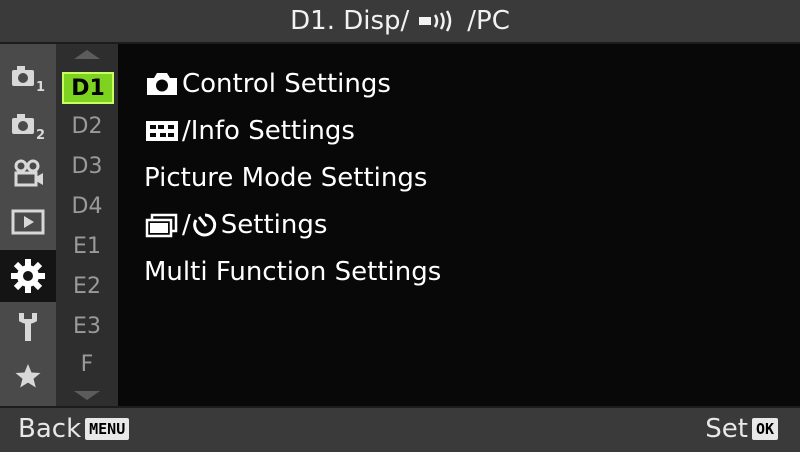 The height and width of the screenshot is (452, 800). I want to click on menu-item-label: Picture Mode Settings, so click(286, 178).